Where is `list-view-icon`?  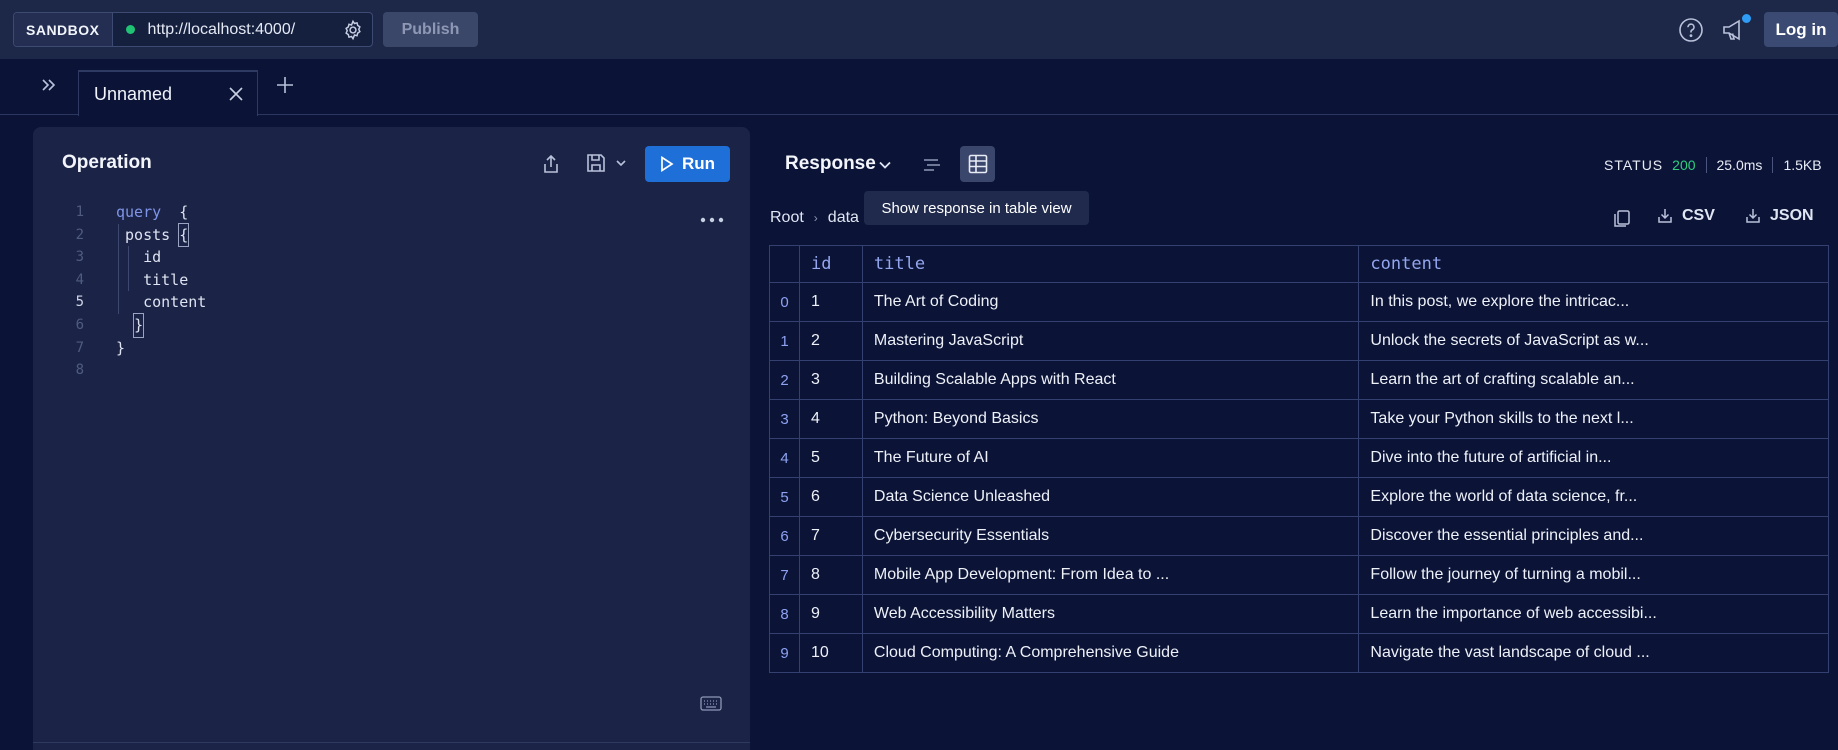 list-view-icon is located at coordinates (932, 165).